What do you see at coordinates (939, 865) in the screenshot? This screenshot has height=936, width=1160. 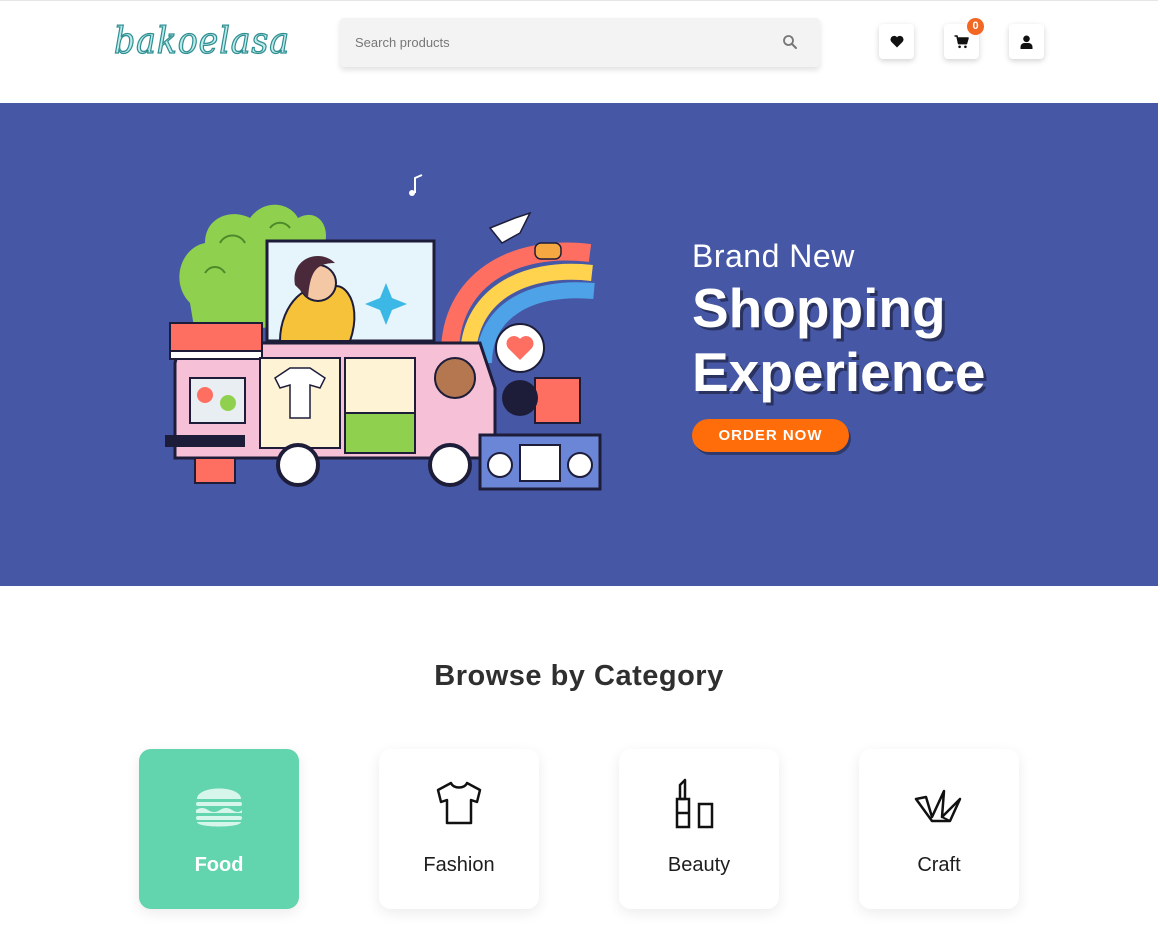 I see `category-label: Craft` at bounding box center [939, 865].